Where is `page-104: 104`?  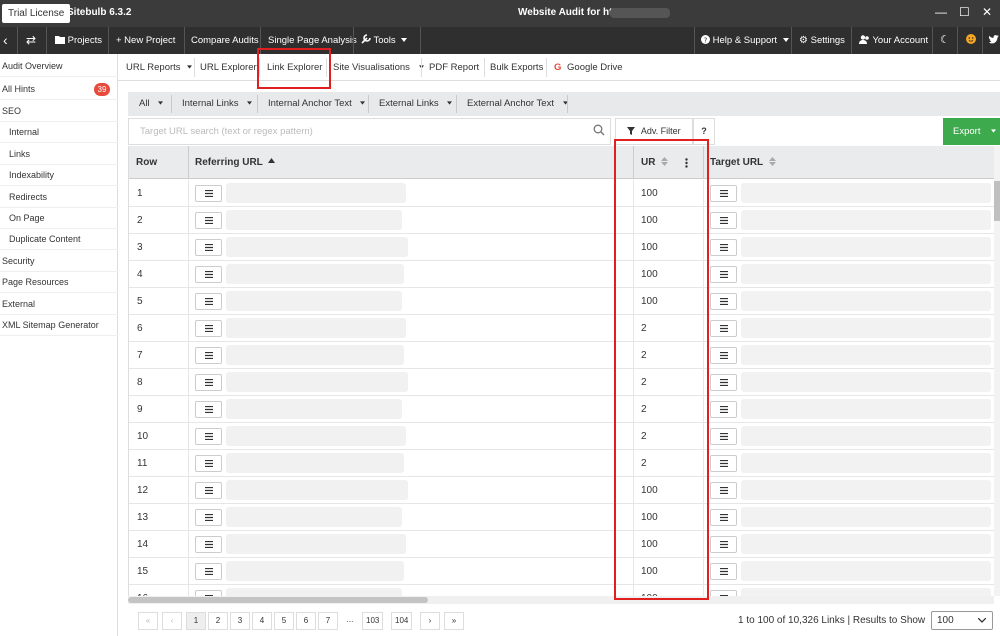
page-104: 104 is located at coordinates (402, 621).